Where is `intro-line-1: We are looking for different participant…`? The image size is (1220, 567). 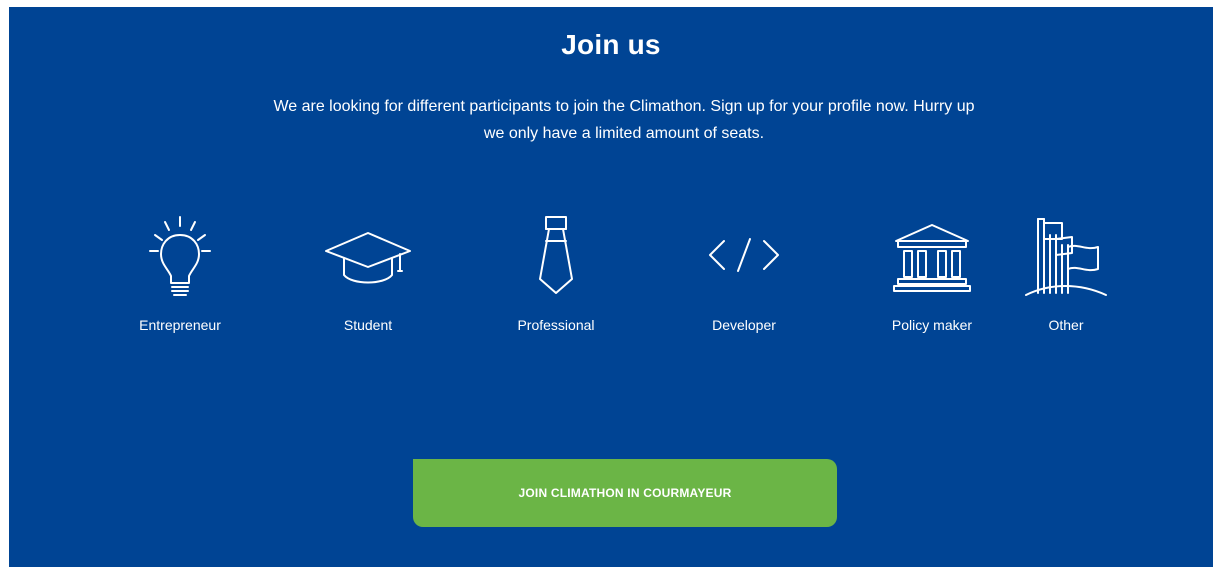 intro-line-1: We are looking for different participant… is located at coordinates (624, 106).